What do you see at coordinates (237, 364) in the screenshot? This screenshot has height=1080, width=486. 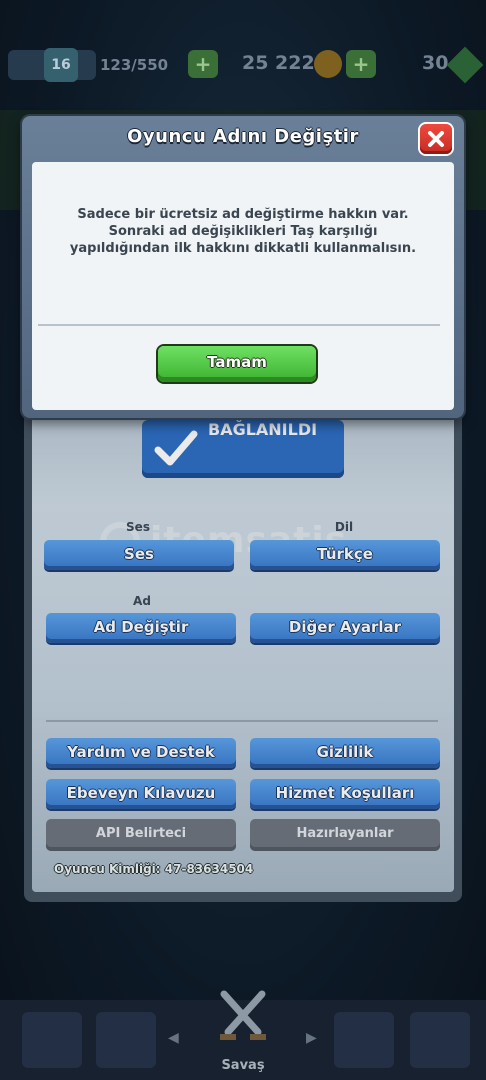 I see `ok-button: Tamam` at bounding box center [237, 364].